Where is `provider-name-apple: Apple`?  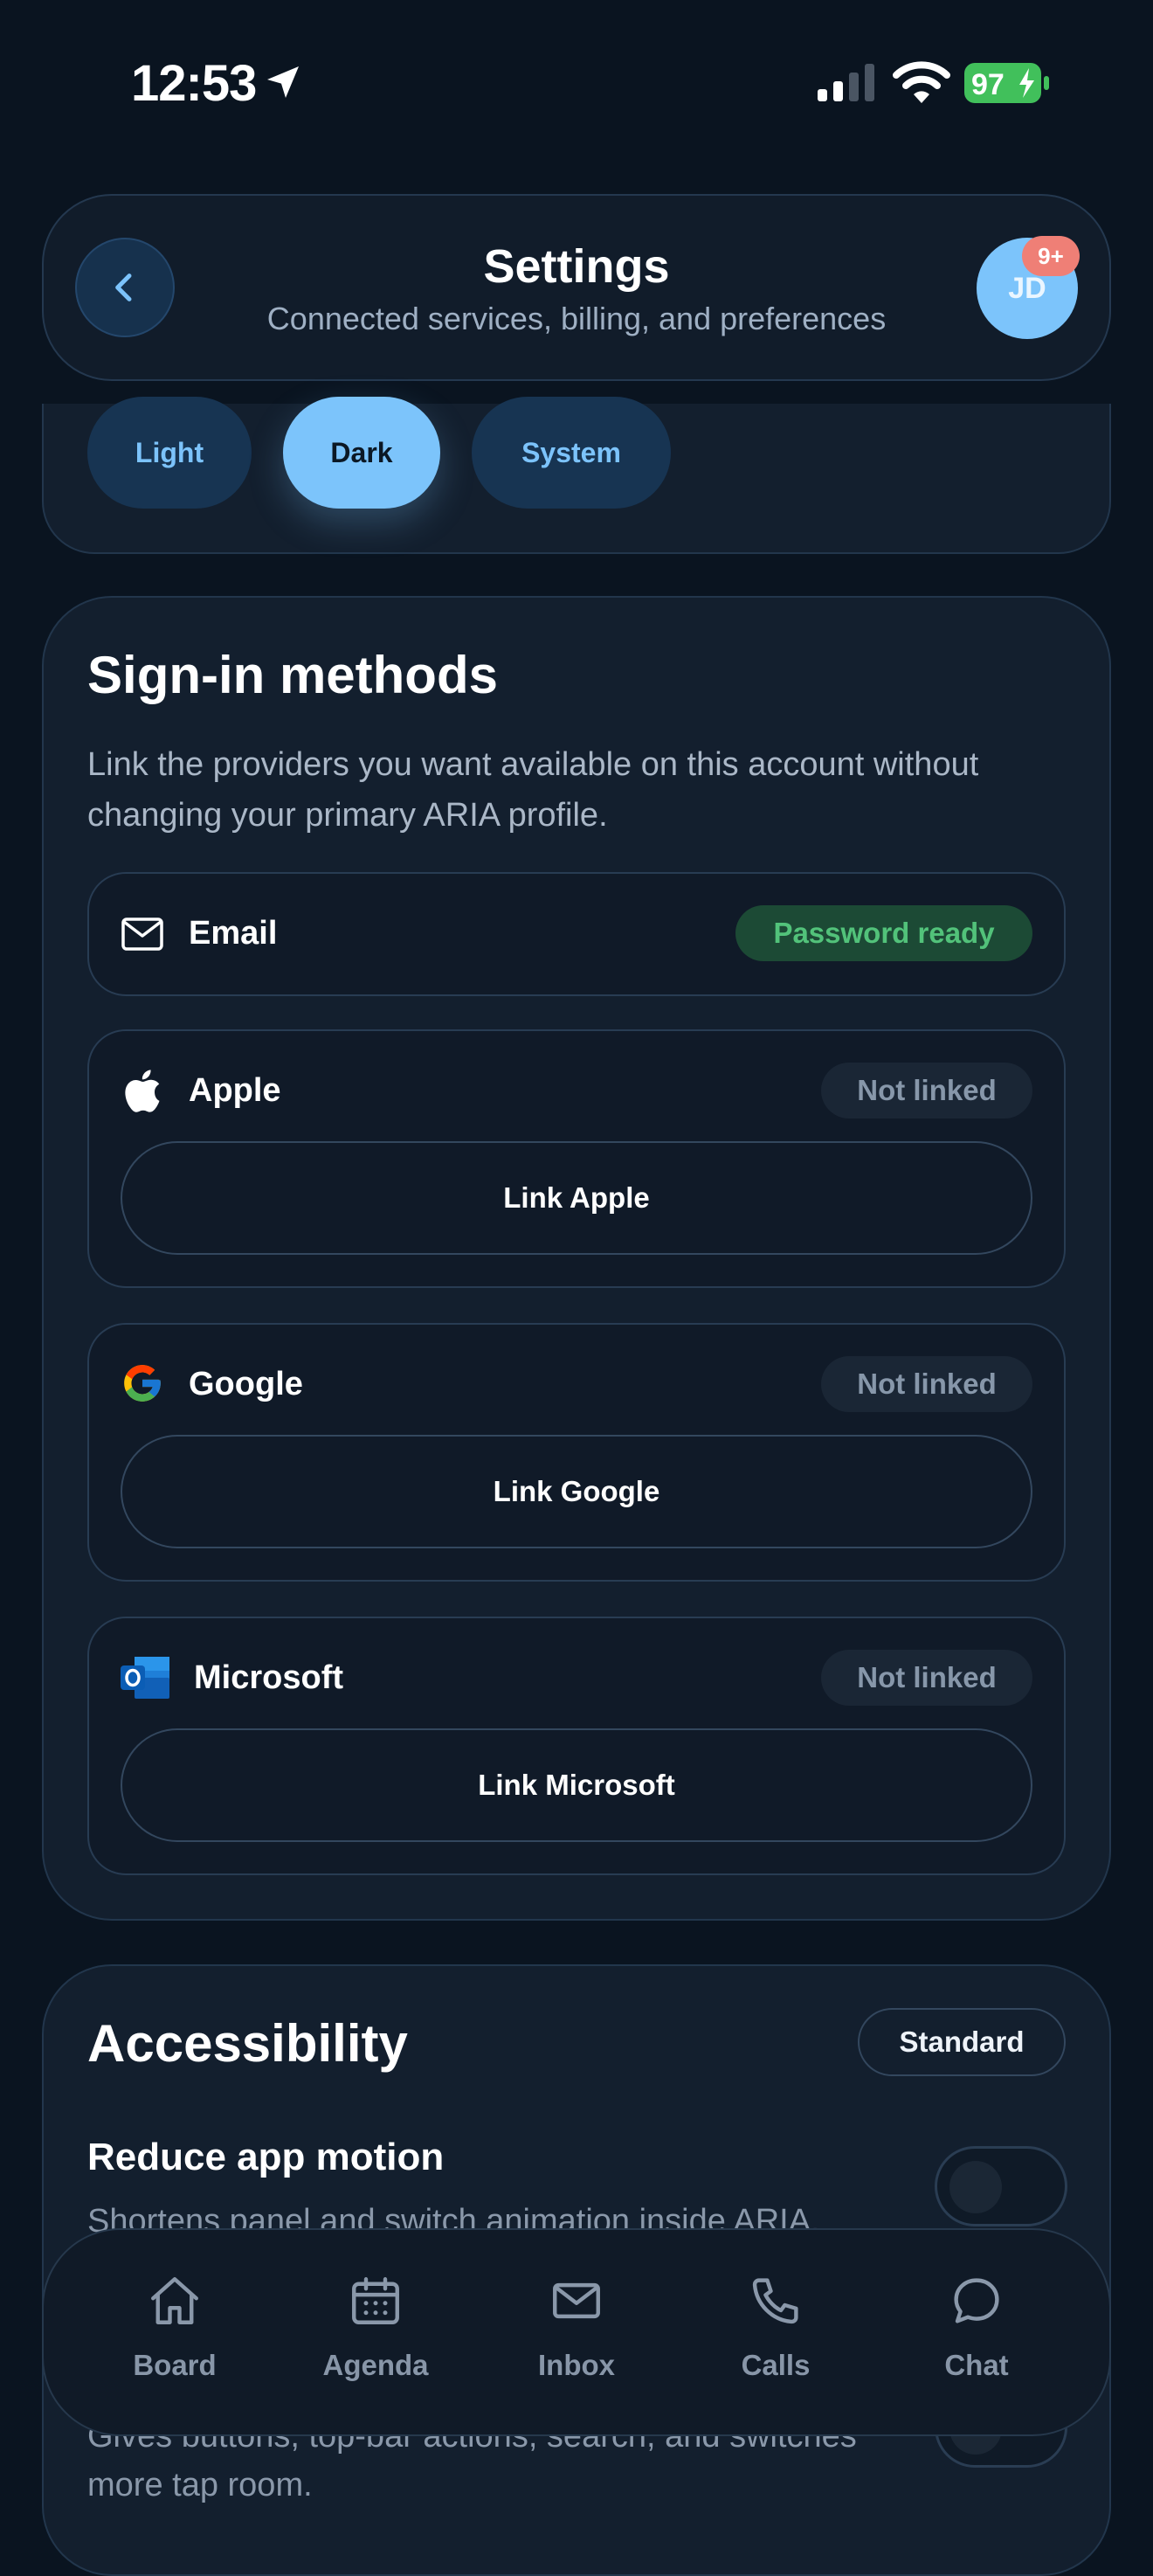 provider-name-apple: Apple is located at coordinates (235, 1090).